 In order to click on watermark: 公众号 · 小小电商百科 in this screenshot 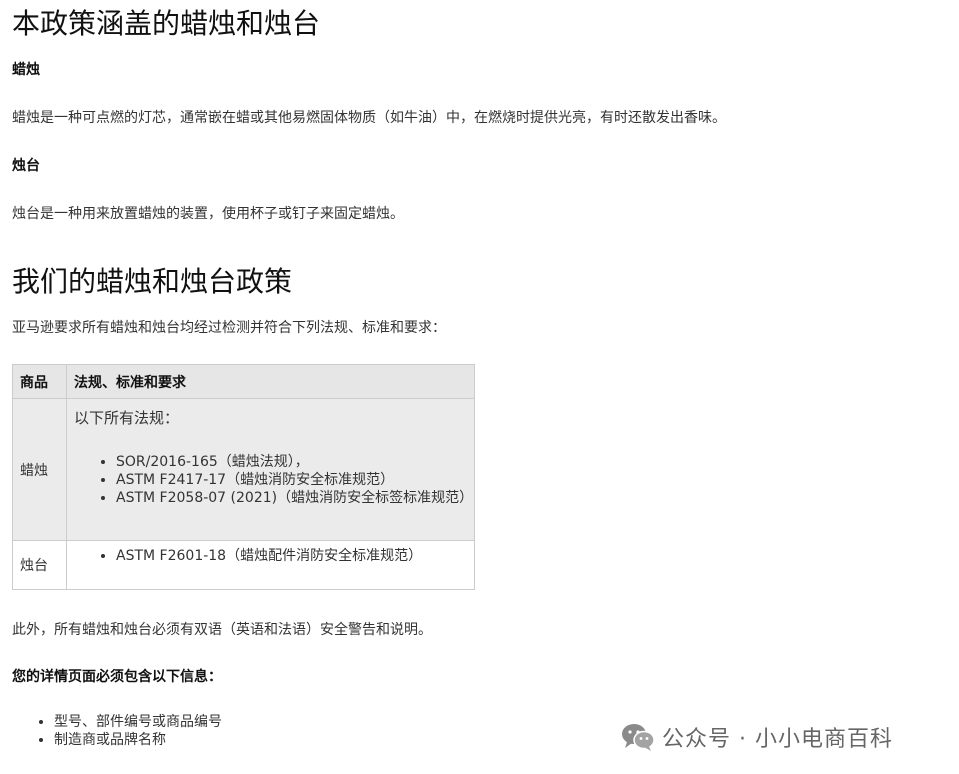, I will do `click(756, 737)`.